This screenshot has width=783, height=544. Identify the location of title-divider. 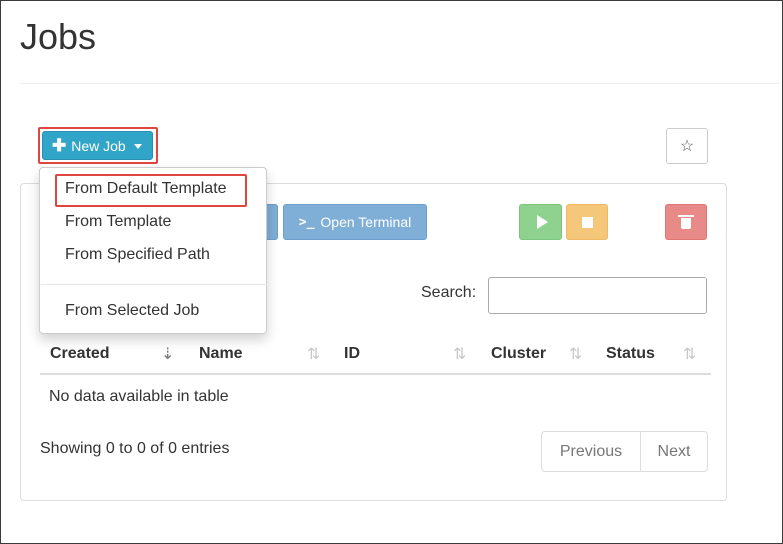
(400, 83).